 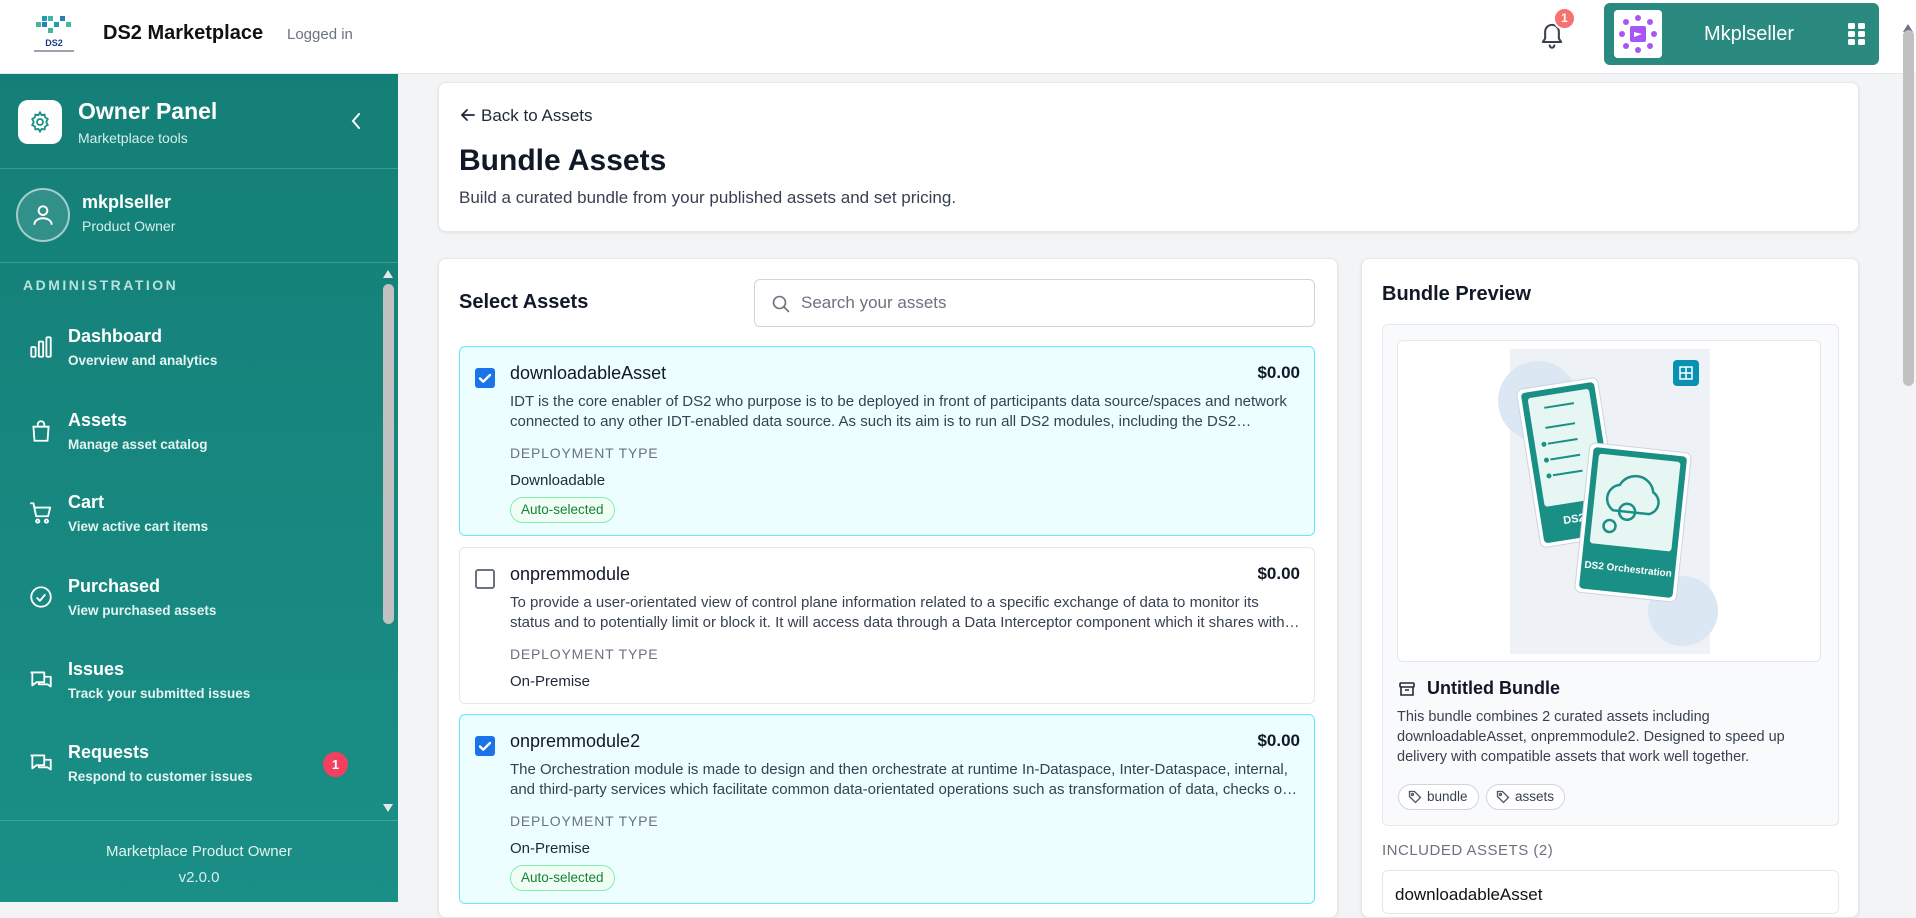 I want to click on sidebar-item-label: Dashboard, so click(x=115, y=336).